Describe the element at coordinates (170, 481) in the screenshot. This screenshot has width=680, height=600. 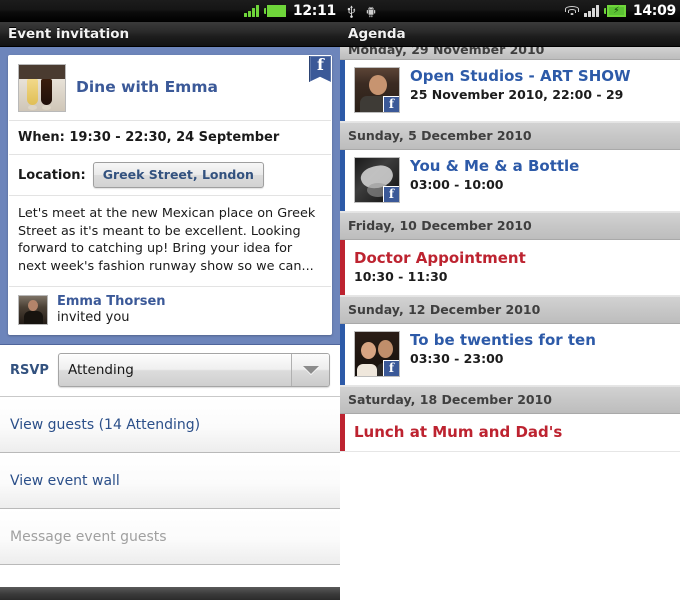
I see `action-view-event-wall: View event wall` at that location.